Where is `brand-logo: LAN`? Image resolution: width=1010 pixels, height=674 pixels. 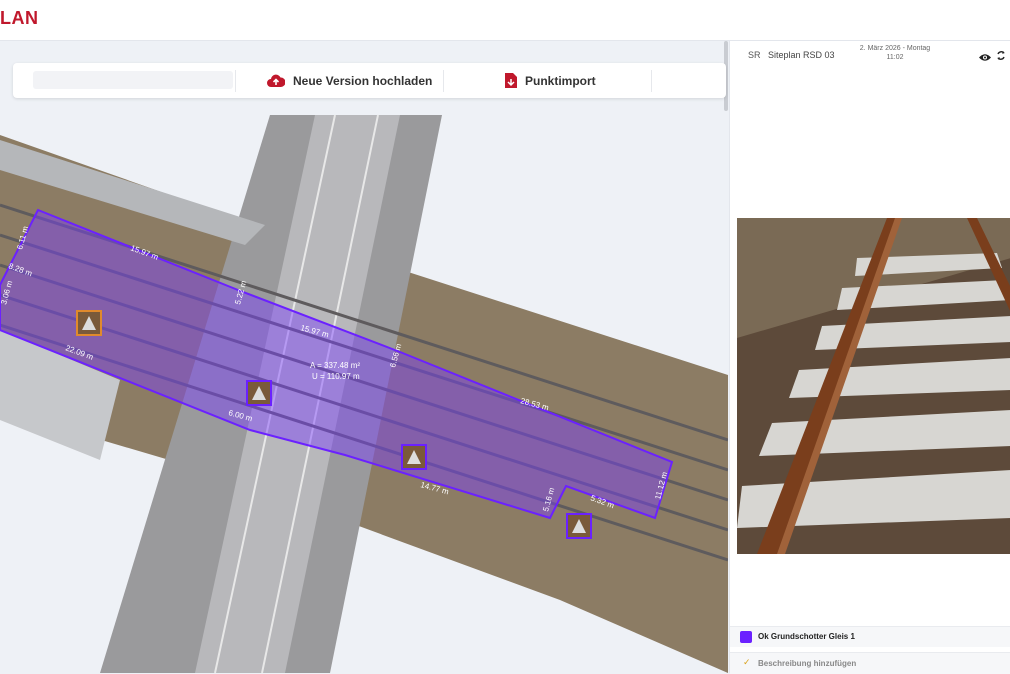
brand-logo: LAN is located at coordinates (19, 18).